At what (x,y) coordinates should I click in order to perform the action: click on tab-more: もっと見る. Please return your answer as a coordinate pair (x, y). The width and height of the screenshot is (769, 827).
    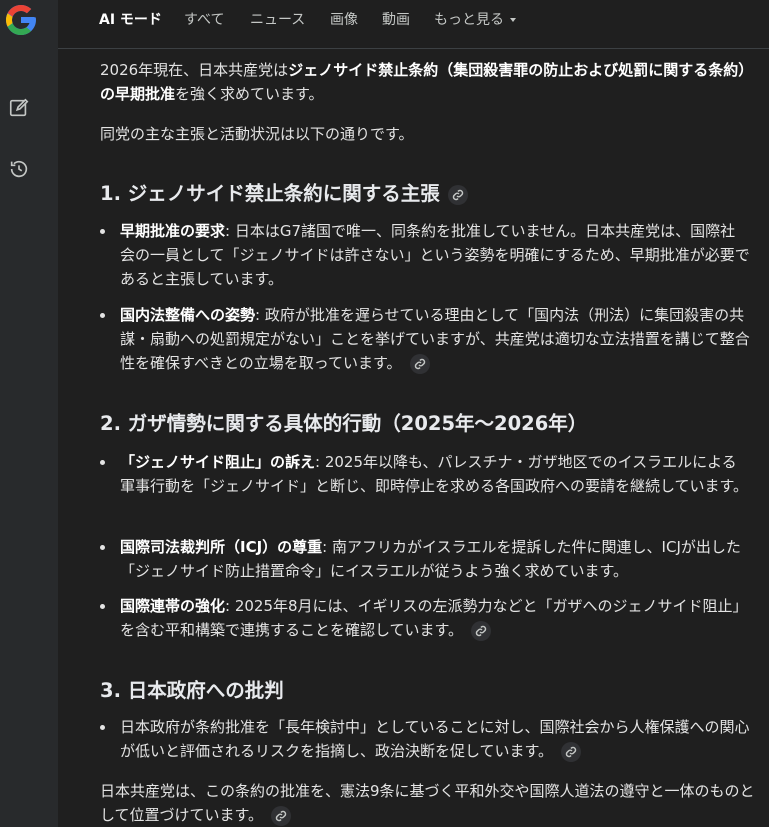
    Looking at the image, I should click on (475, 19).